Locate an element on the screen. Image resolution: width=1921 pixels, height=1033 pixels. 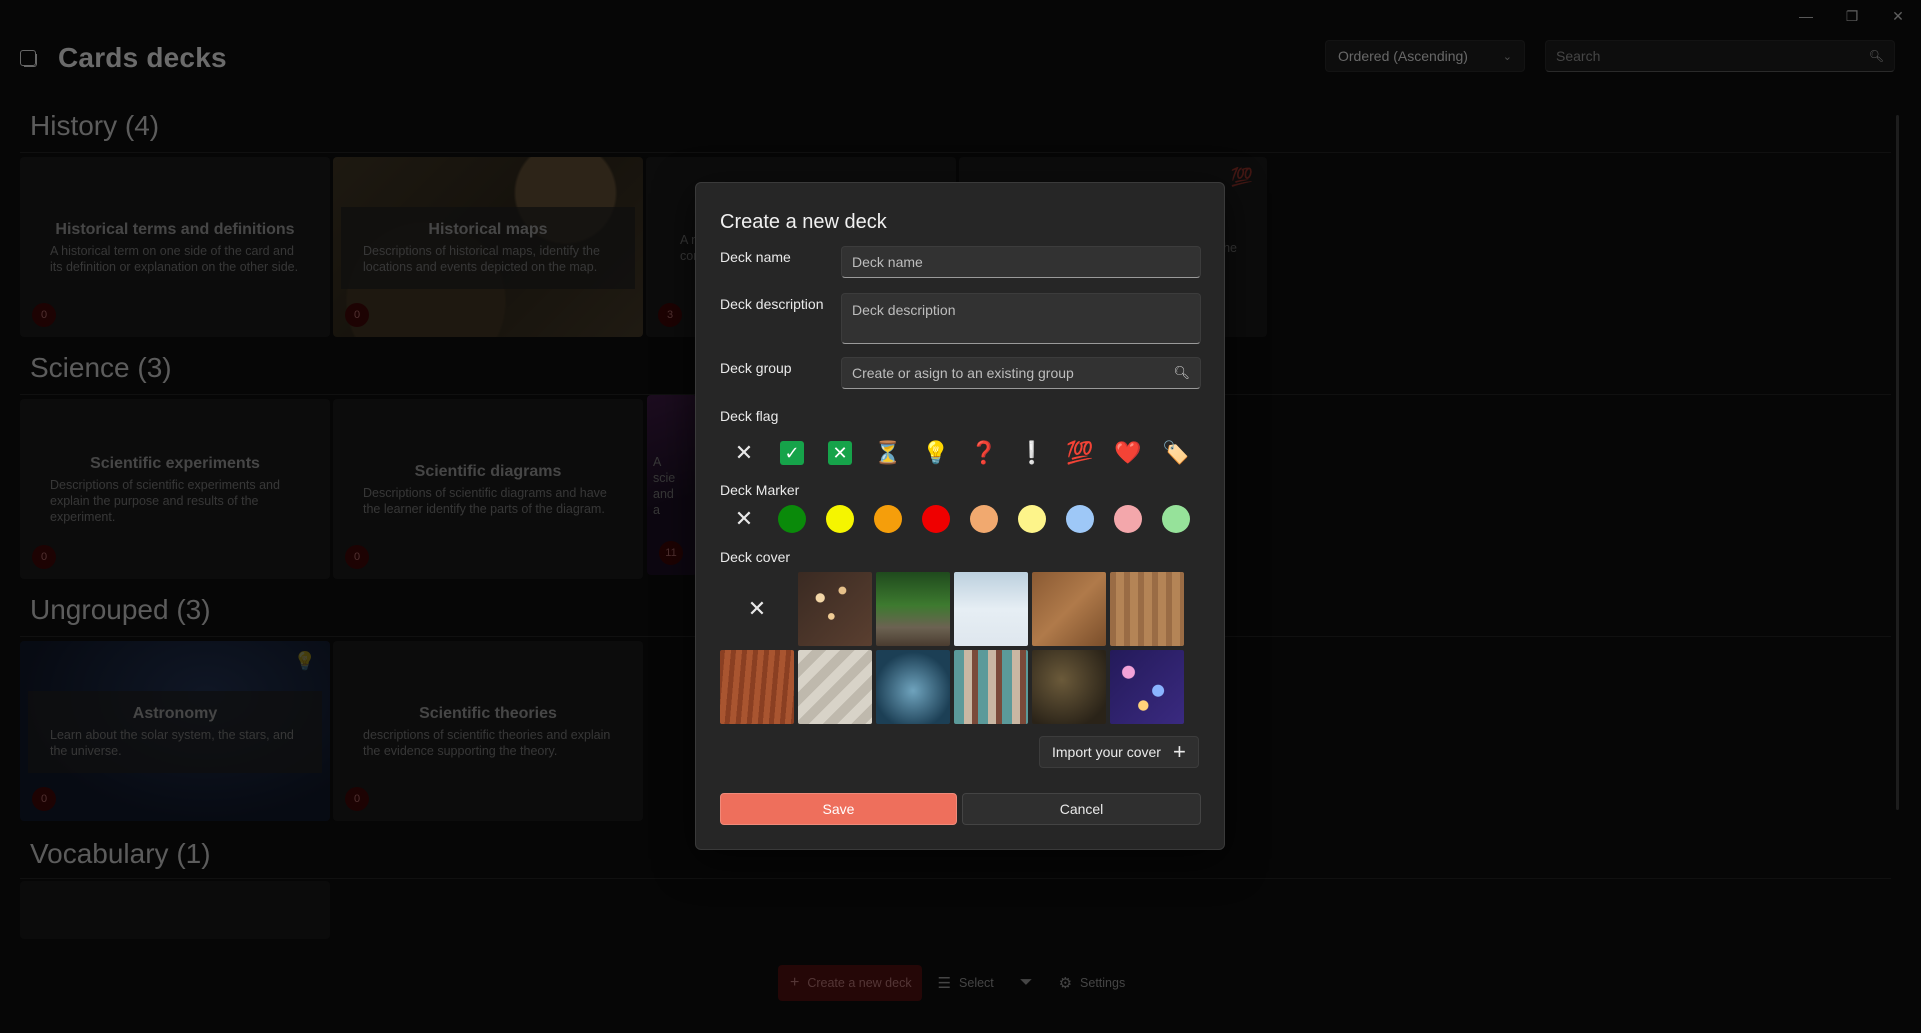
deck-marker-picker: ✕ is located at coordinates (960, 519).